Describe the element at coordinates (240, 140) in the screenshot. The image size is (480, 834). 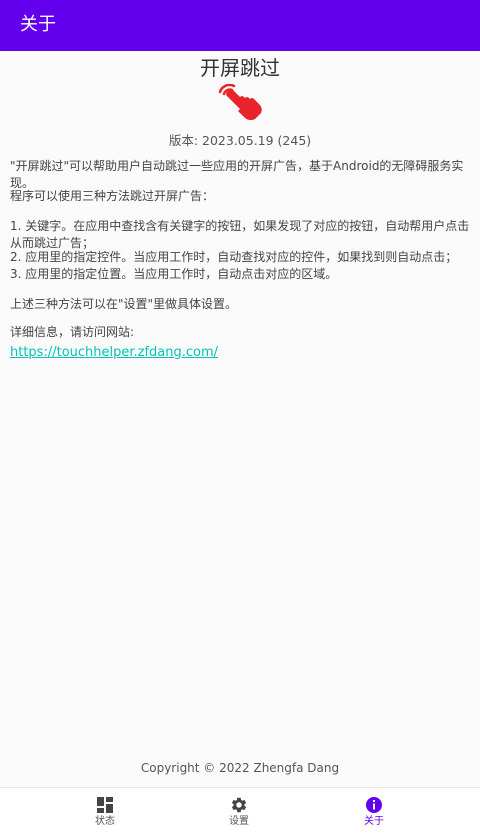
I see `version-text: 版本: 2023.05.19 (245)` at that location.